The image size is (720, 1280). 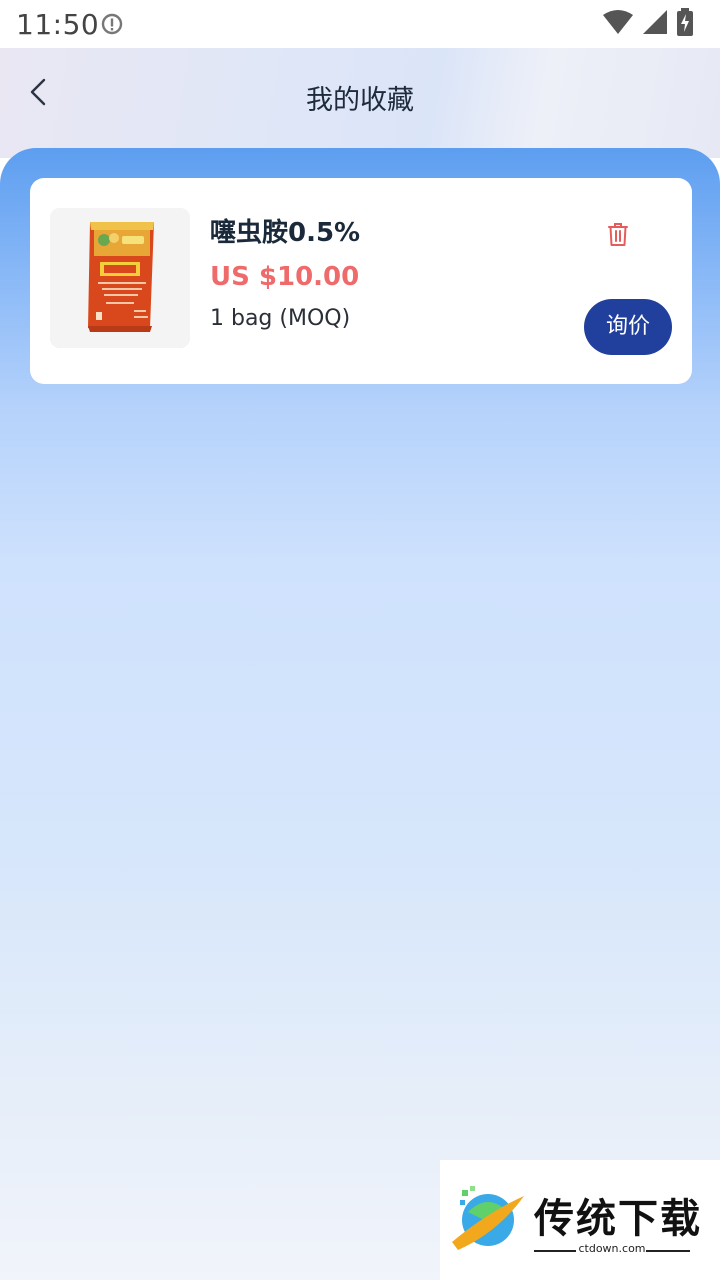 I want to click on product-price: US $10.00, so click(x=285, y=277).